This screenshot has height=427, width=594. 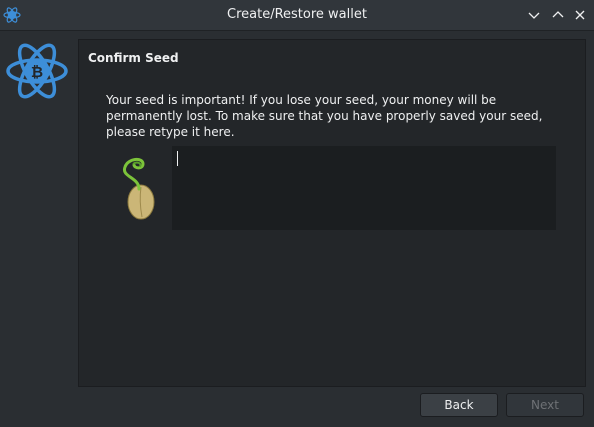 I want to click on next-button: Next, so click(x=545, y=405).